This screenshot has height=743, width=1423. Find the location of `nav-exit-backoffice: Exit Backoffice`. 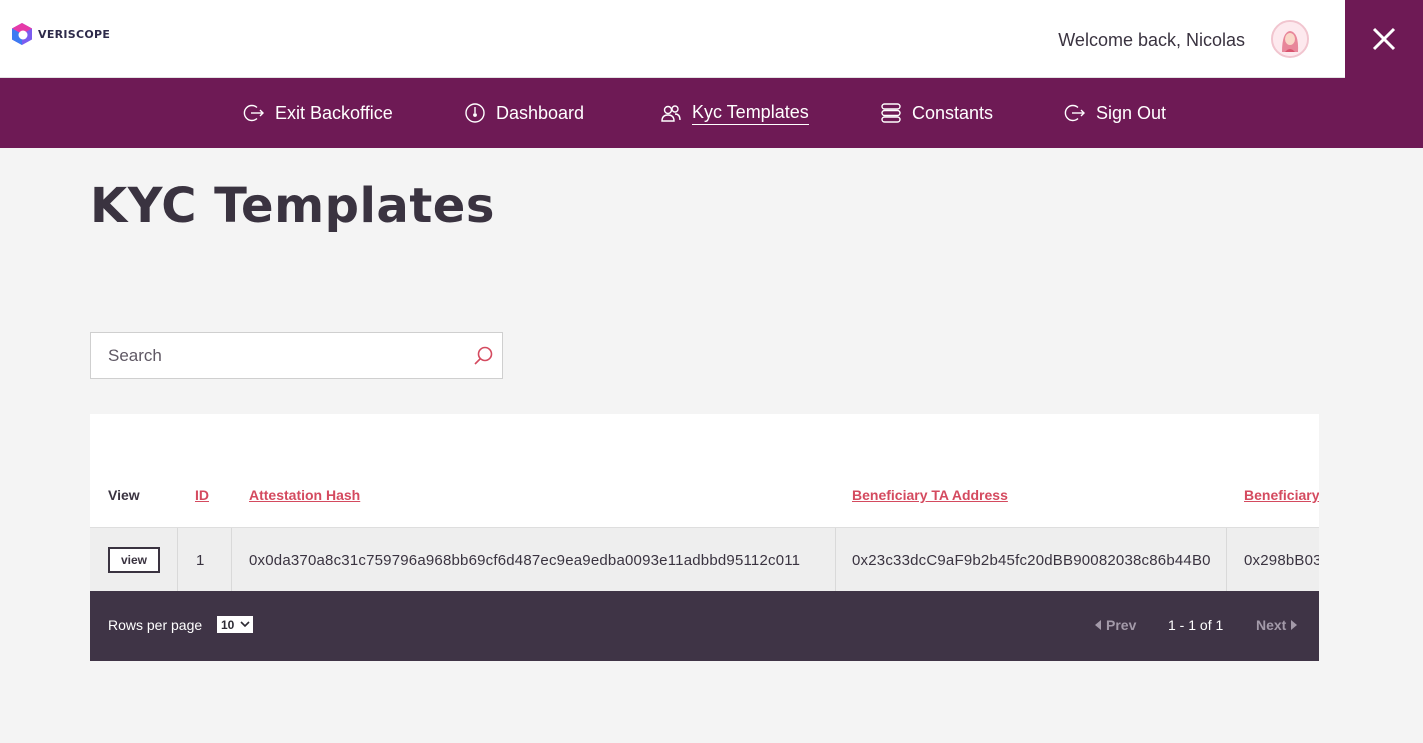

nav-exit-backoffice: Exit Backoffice is located at coordinates (318, 113).